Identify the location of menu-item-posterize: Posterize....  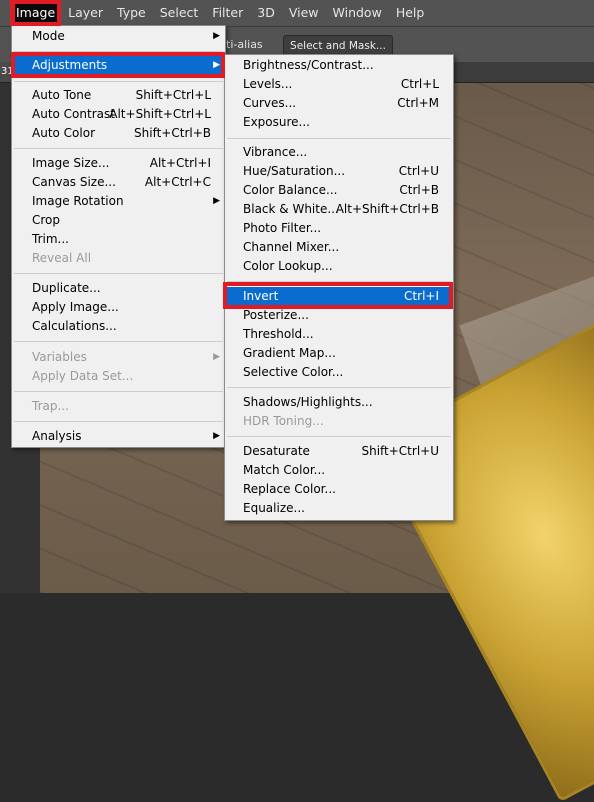
(339, 315).